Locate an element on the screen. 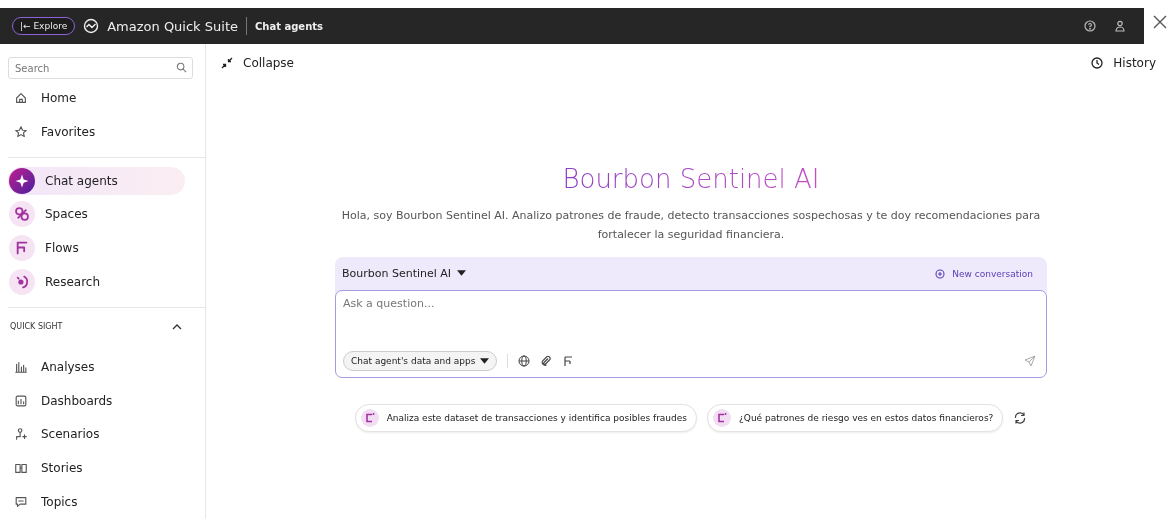  close-icon is located at coordinates (1160, 22).